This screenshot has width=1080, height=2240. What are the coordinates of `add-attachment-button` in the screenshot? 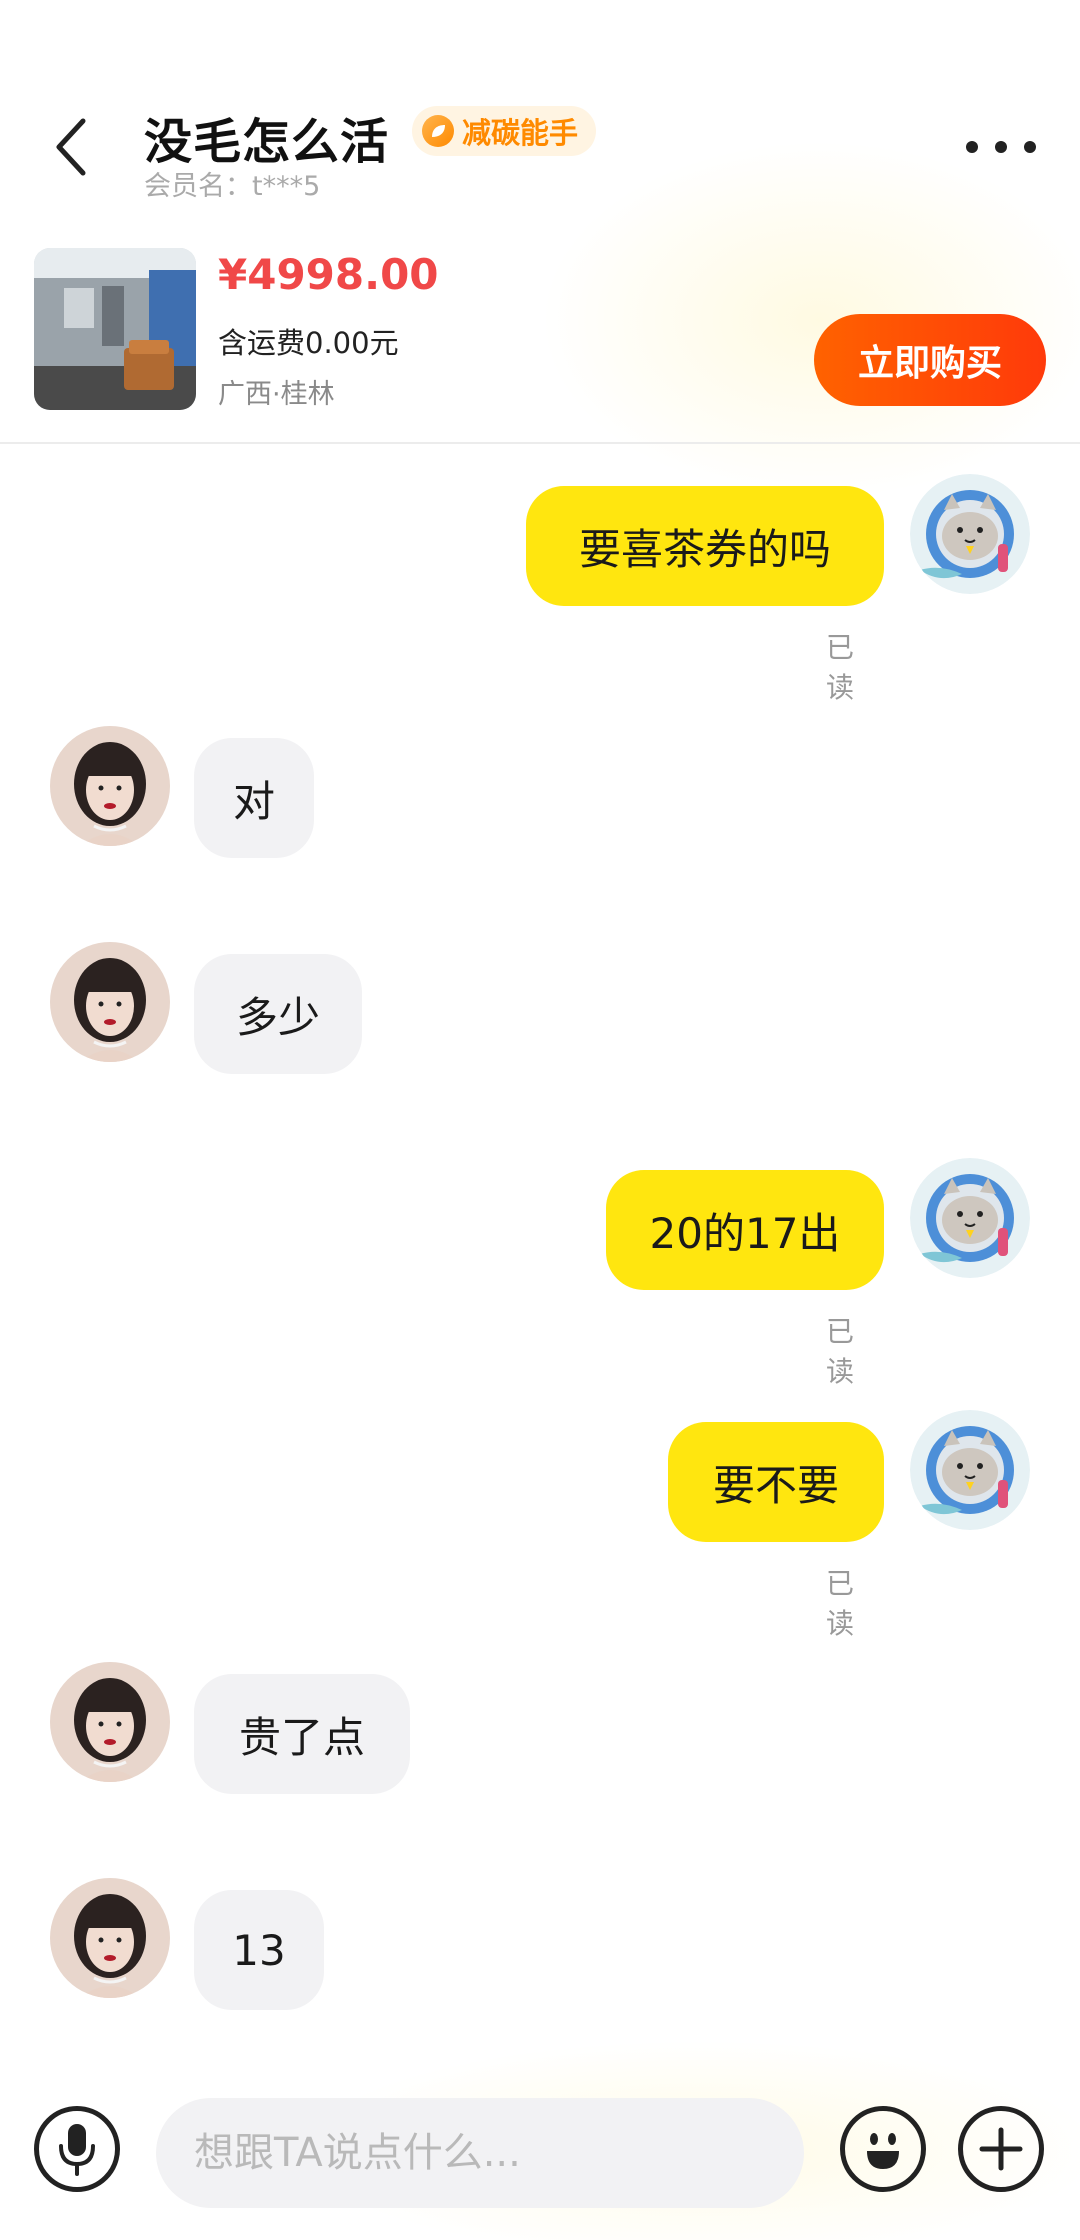 It's located at (1001, 2149).